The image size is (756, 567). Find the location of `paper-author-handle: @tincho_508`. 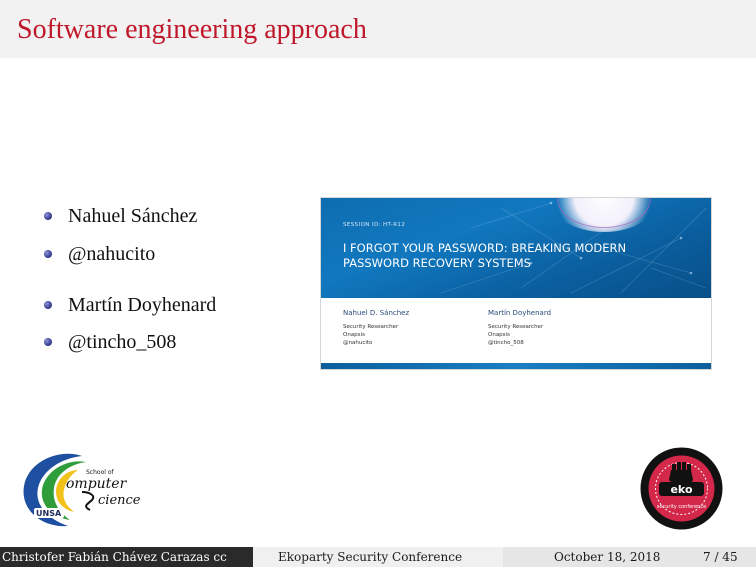

paper-author-handle: @tincho_508 is located at coordinates (506, 343).